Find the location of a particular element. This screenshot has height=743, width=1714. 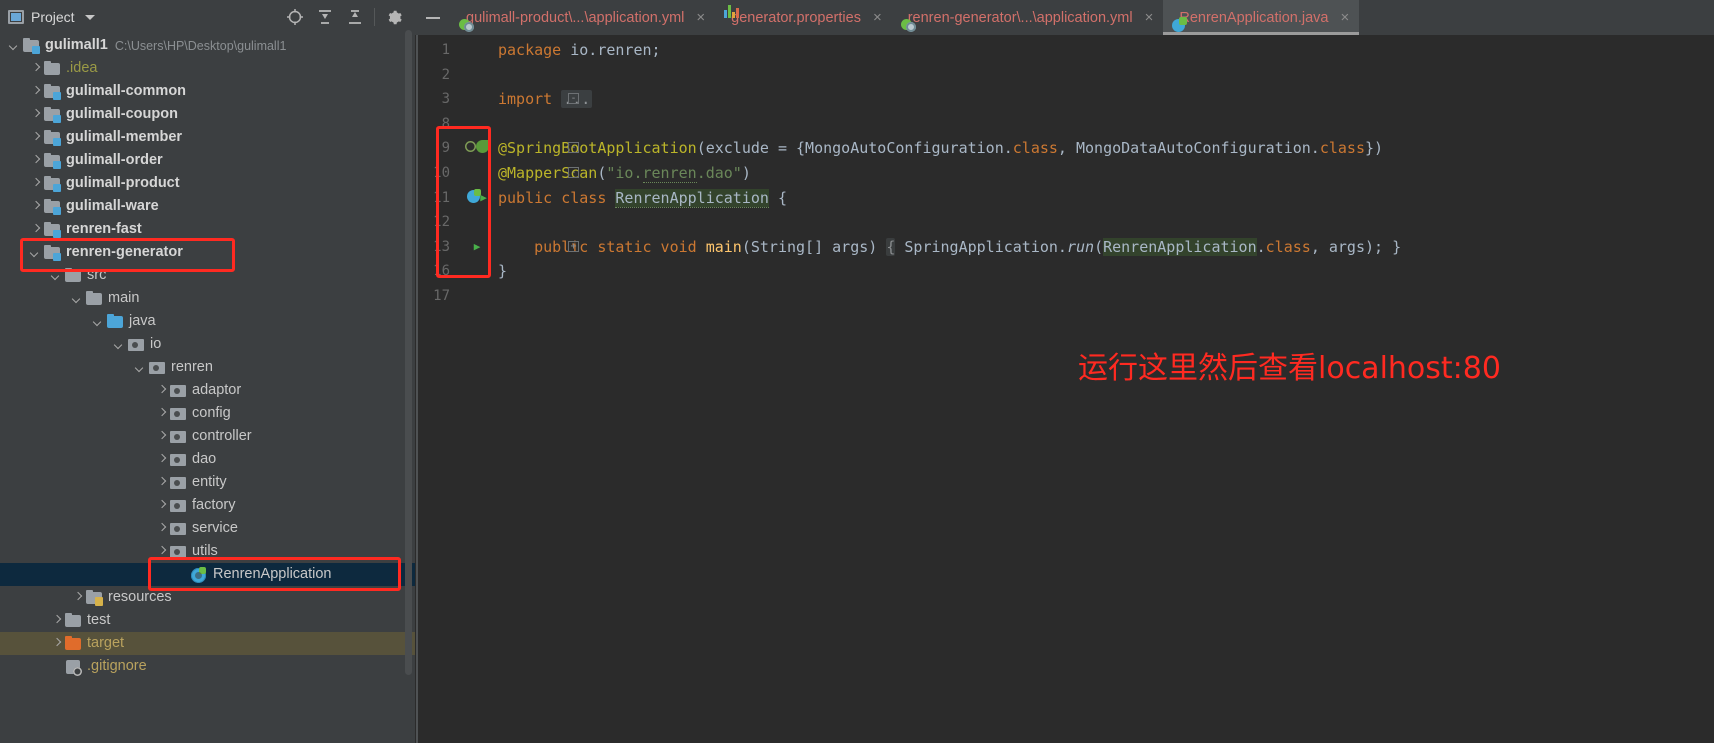

project-root-path: C:\Users\HP\Desktop\gulimall1 is located at coordinates (200, 45).